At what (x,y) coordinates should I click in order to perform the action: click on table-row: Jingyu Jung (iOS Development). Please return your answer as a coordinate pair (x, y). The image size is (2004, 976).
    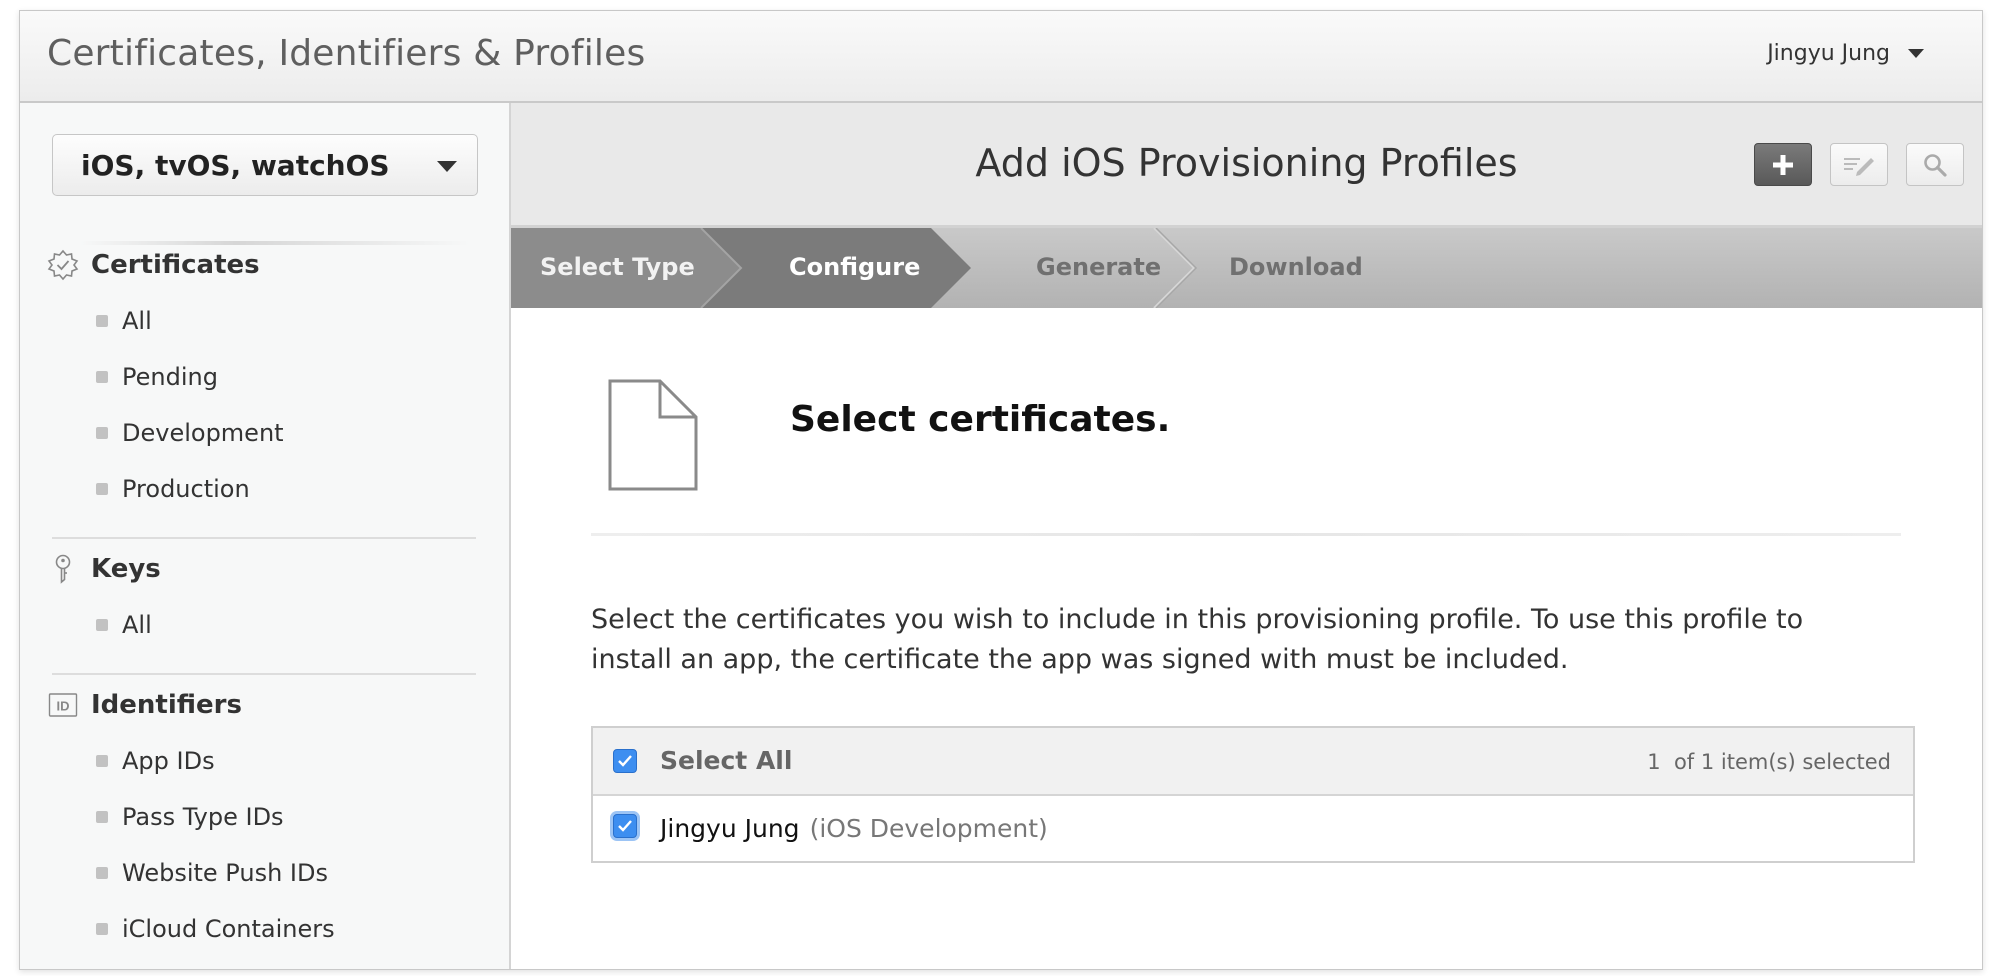
    Looking at the image, I should click on (854, 828).